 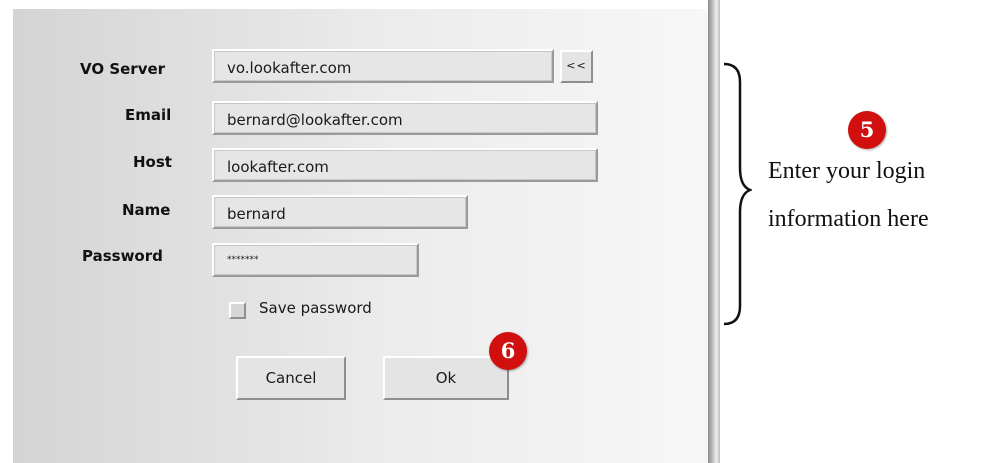 I want to click on save-password-checkbox, so click(x=237, y=310).